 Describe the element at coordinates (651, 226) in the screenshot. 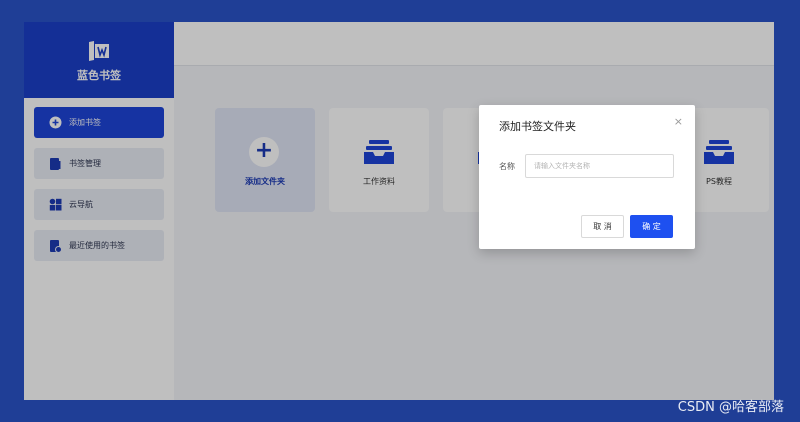

I see `confirm-button: 确 定` at that location.